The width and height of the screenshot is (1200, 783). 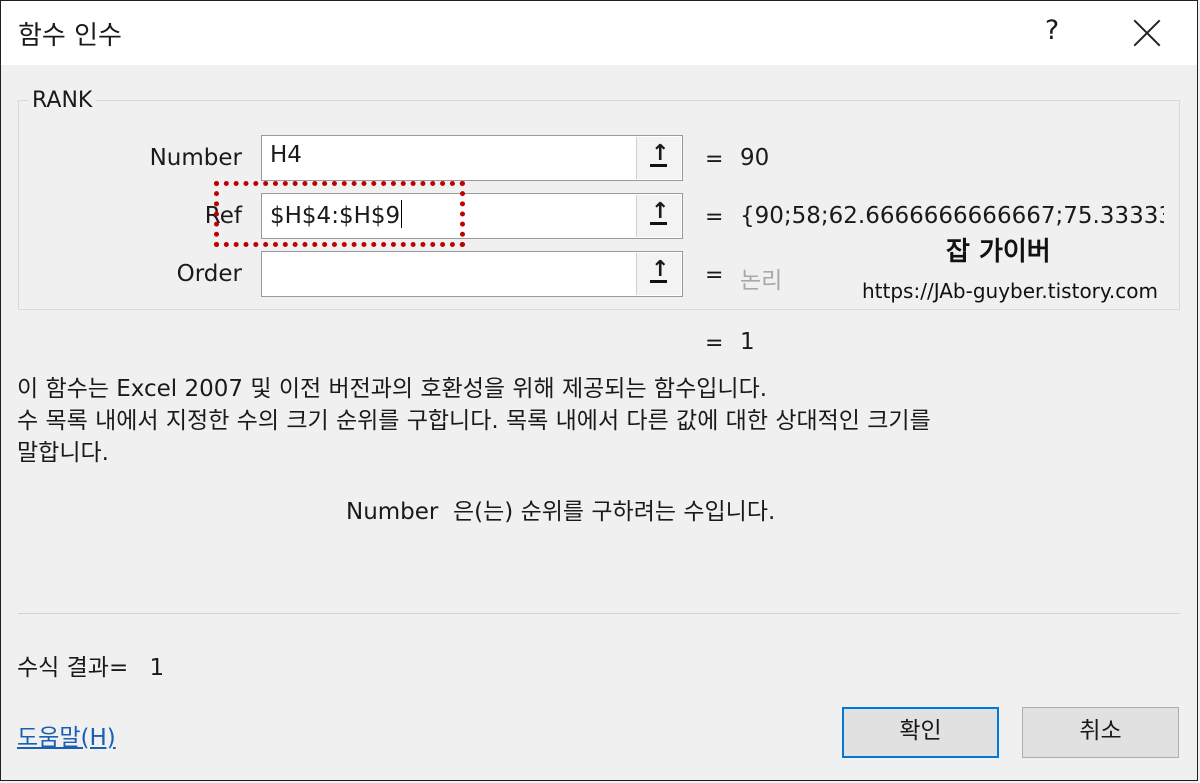 I want to click on ref-result: {90;58;62.6666666666667;75.33333, so click(x=952, y=216).